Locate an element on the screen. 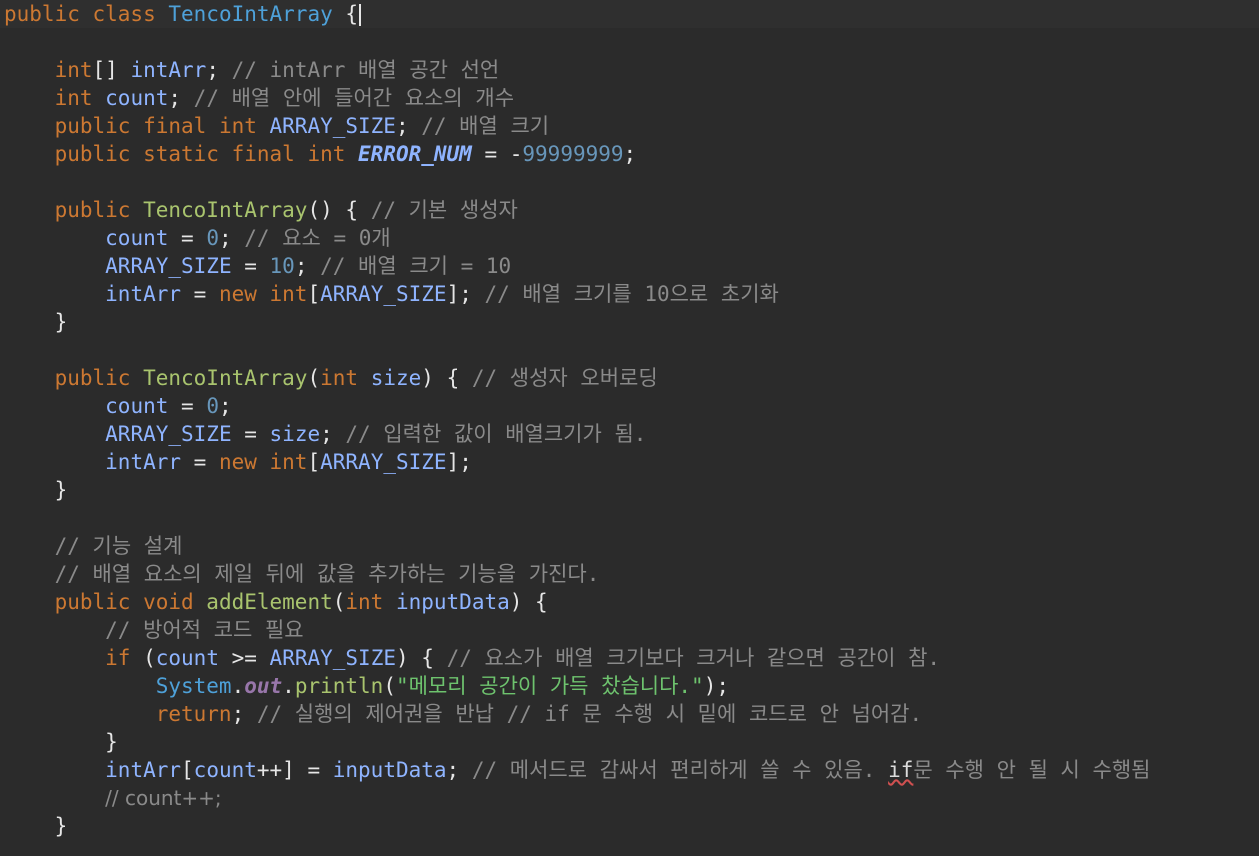 Image resolution: width=1259 pixels, height=856 pixels. code-line: System.out.println("메모리 공간이 가득 찼습니다."); is located at coordinates (366, 686).